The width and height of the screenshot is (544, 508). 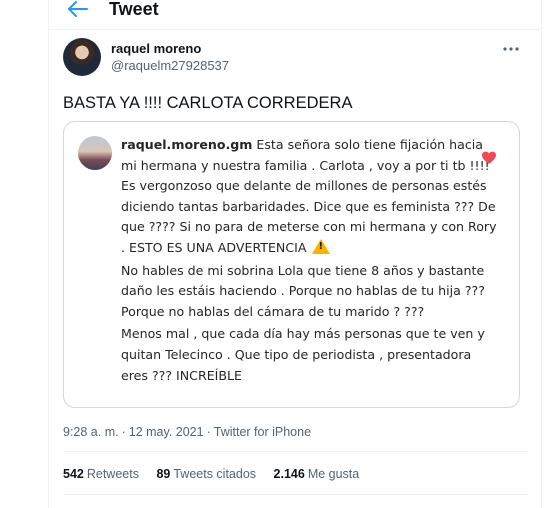 I want to click on back-arrow-icon, so click(x=78, y=10).